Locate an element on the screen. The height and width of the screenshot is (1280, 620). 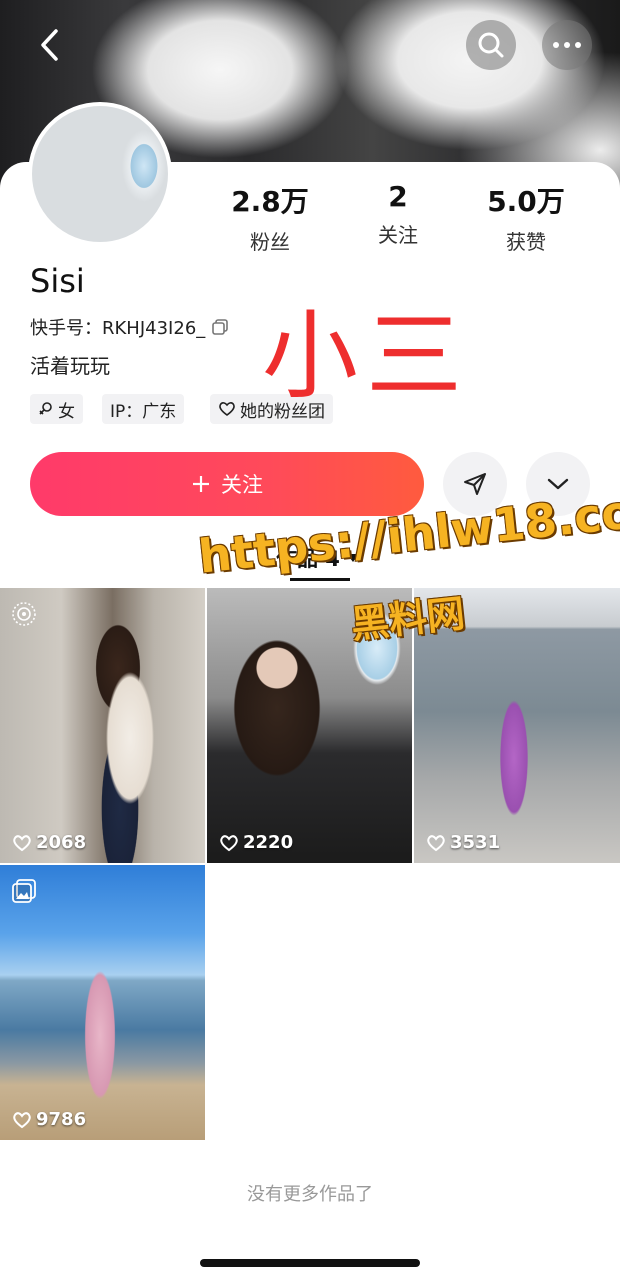
profile-name: Sisi is located at coordinates (57, 281).